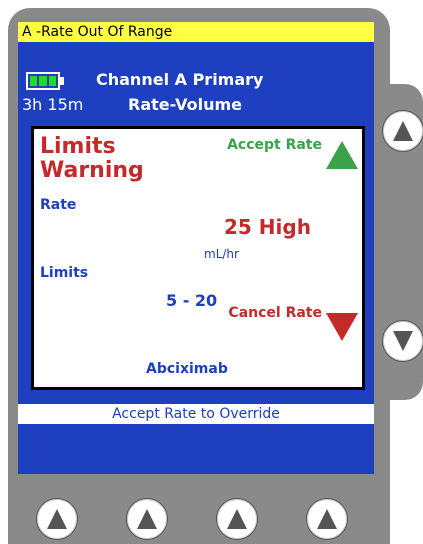 Image resolution: width=423 pixels, height=544 pixels. Describe the element at coordinates (196, 32) in the screenshot. I see `alarm-bar: A -Rate Out Of Range` at that location.